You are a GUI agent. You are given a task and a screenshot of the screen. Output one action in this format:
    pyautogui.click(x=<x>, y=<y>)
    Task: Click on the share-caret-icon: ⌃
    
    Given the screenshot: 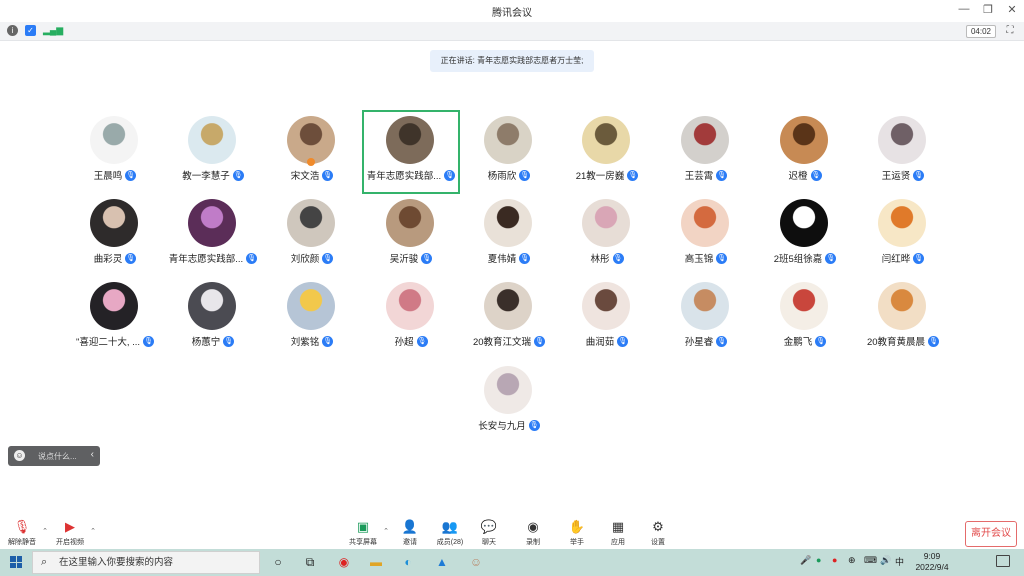 What is the action you would take?
    pyautogui.click(x=386, y=531)
    